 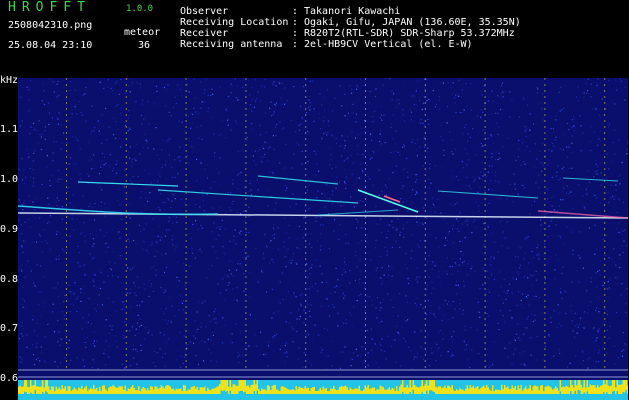 I want to click on app-version: 1.0.0, so click(x=140, y=9).